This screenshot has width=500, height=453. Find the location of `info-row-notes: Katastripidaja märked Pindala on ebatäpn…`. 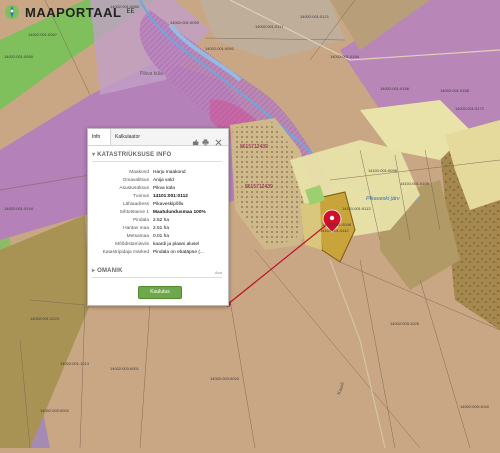

info-row-notes: Katastripidaja märked Pindala on ebatäpn… is located at coordinates (157, 256).